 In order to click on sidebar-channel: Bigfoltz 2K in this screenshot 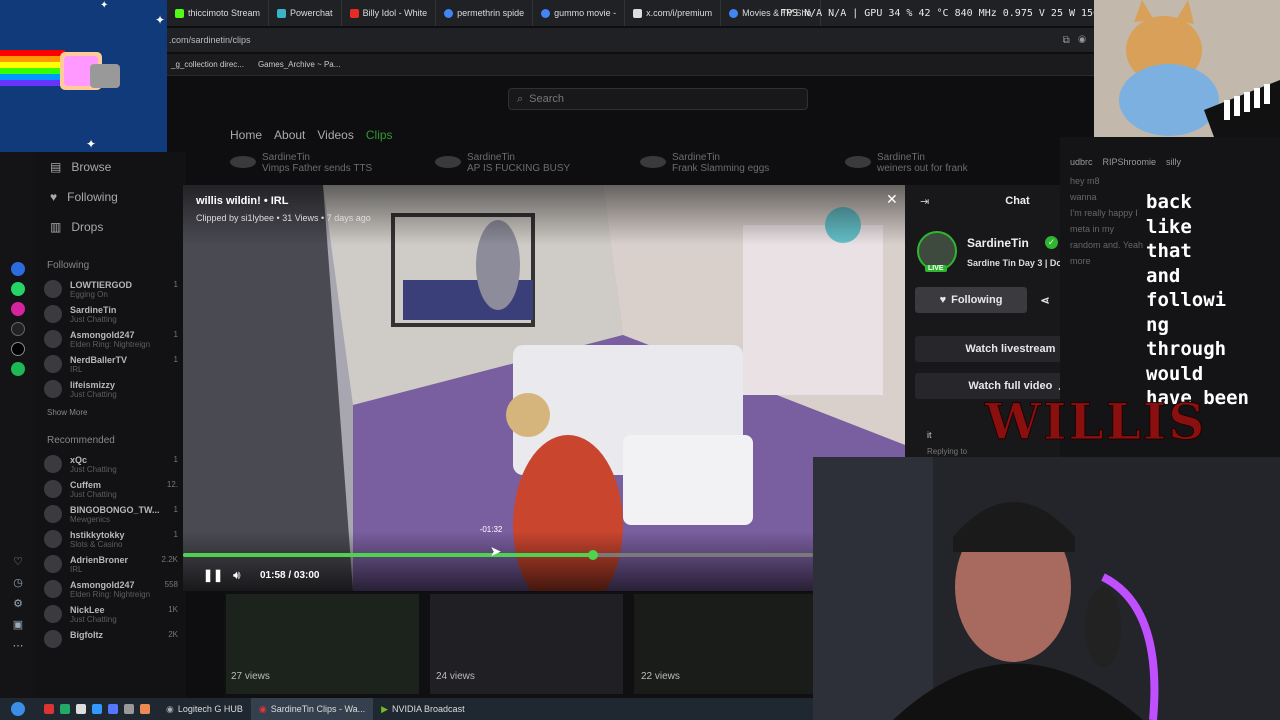, I will do `click(111, 639)`.